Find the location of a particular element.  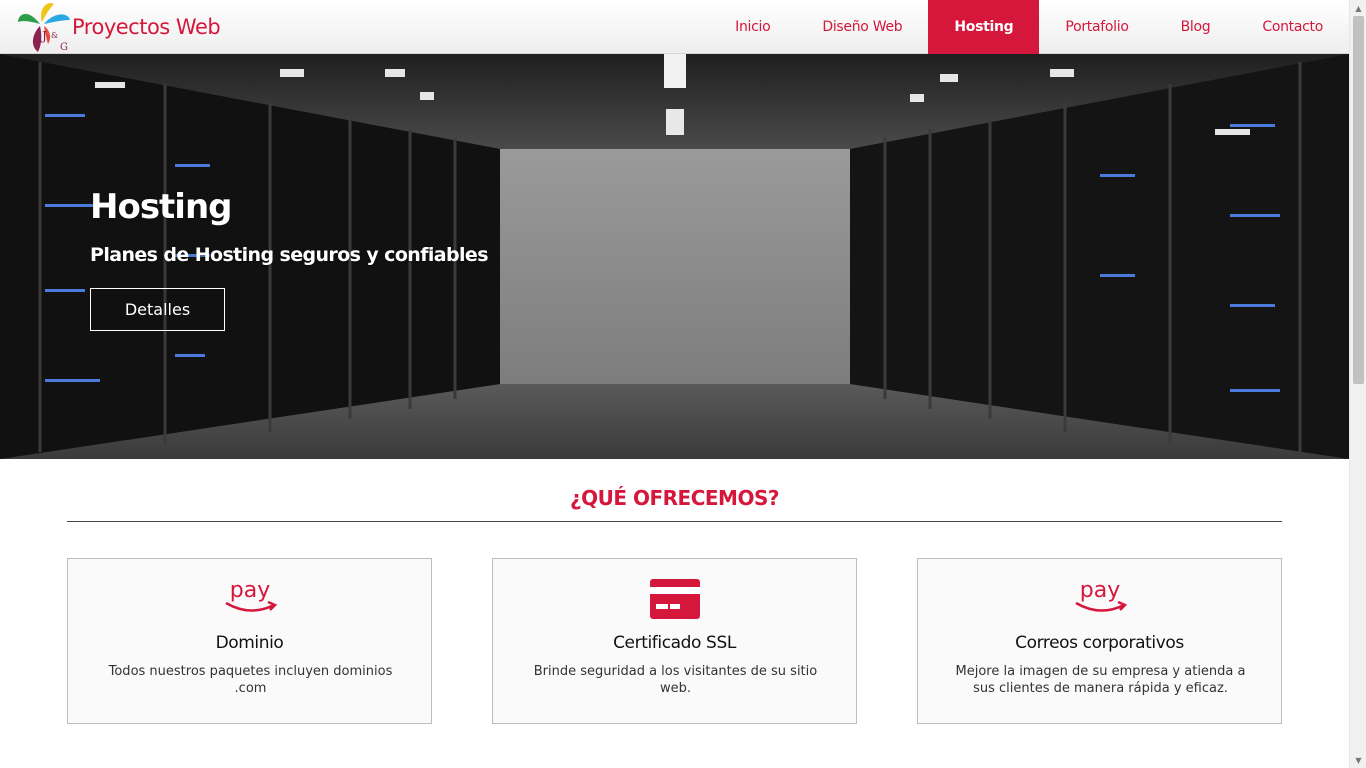

card-title: Correos corporativos is located at coordinates (1099, 643).